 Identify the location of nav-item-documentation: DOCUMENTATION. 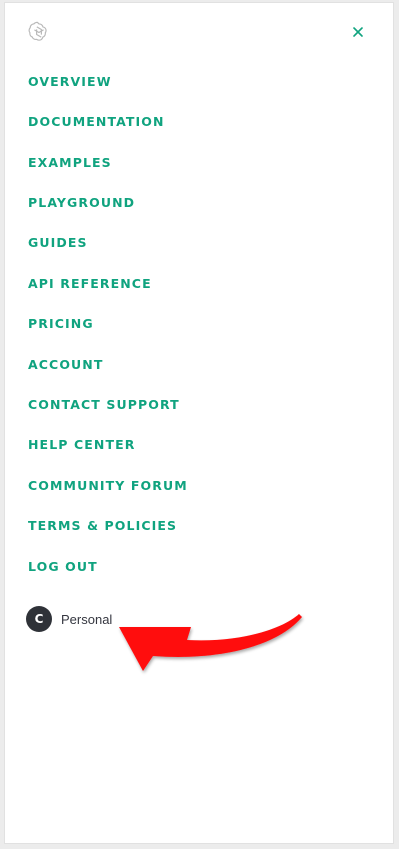
(96, 122).